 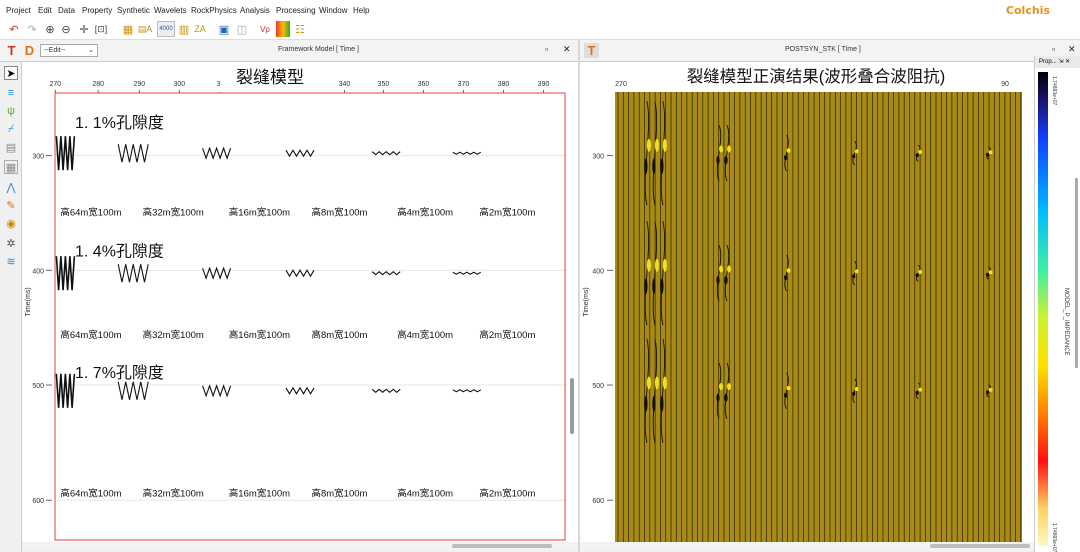 What do you see at coordinates (14, 29) in the screenshot?
I see `undo-icon: ↶` at bounding box center [14, 29].